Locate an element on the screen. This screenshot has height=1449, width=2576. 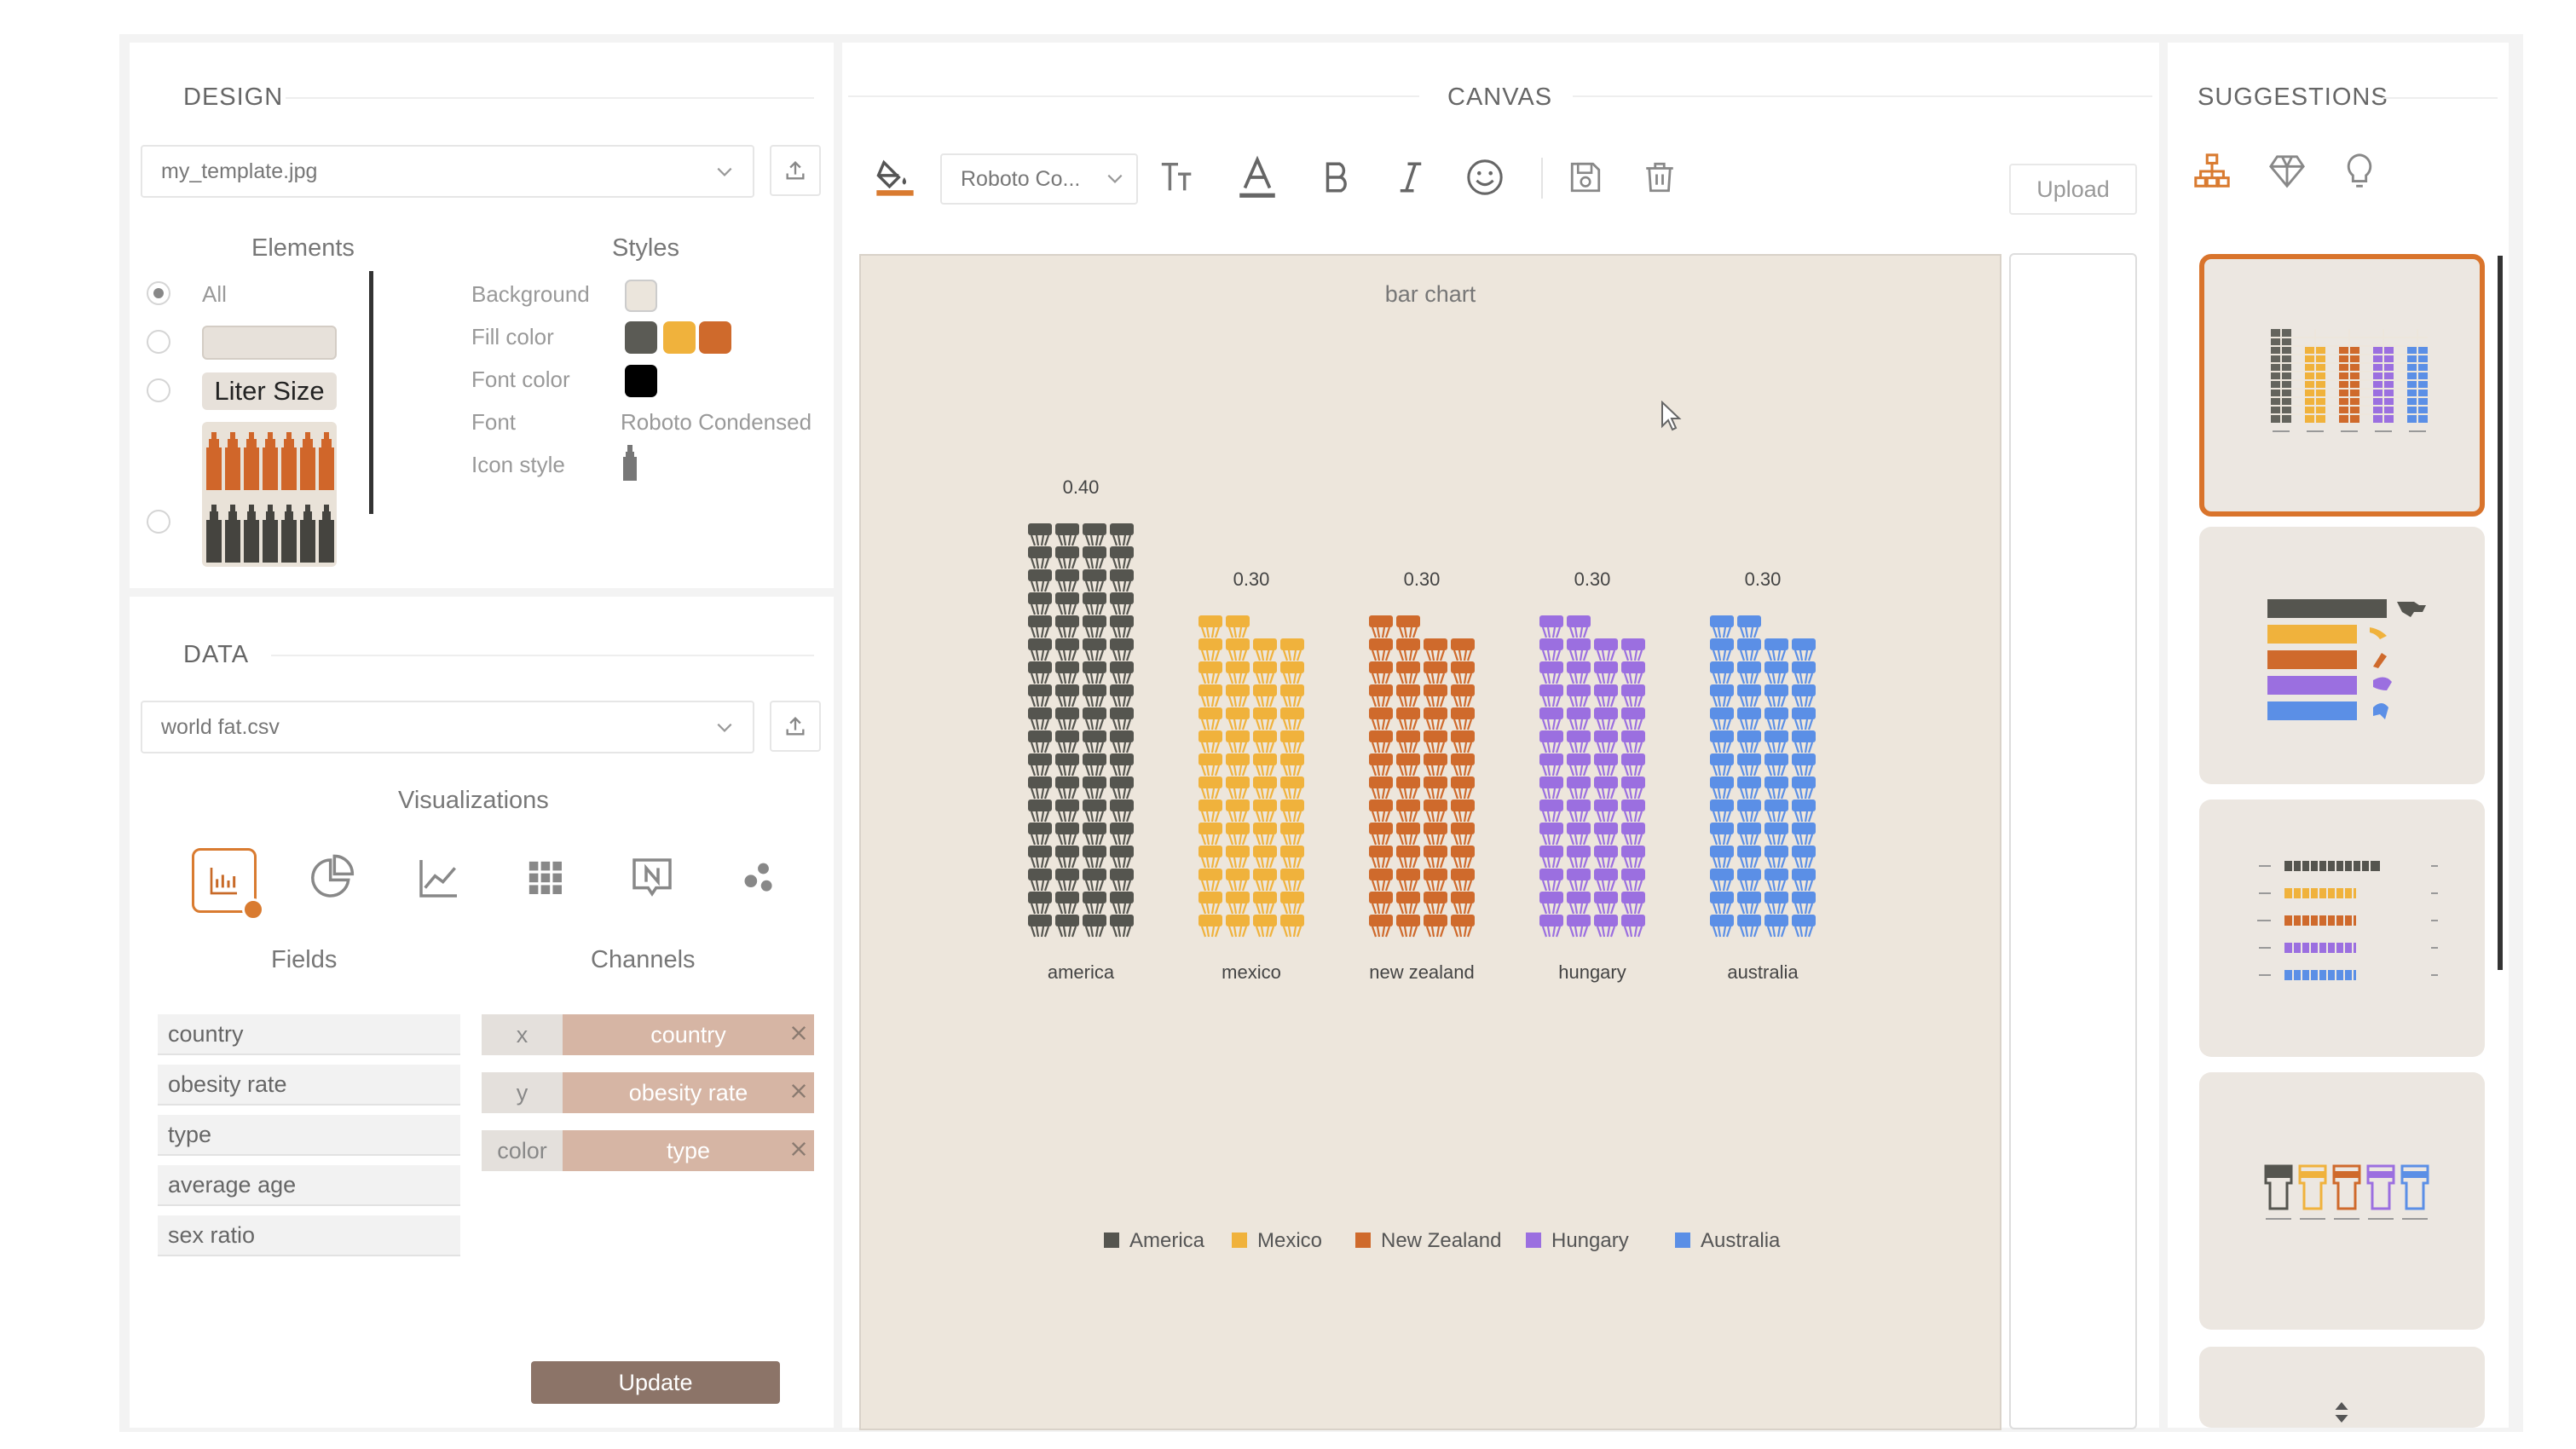
bar-chart-icon is located at coordinates (228, 884).